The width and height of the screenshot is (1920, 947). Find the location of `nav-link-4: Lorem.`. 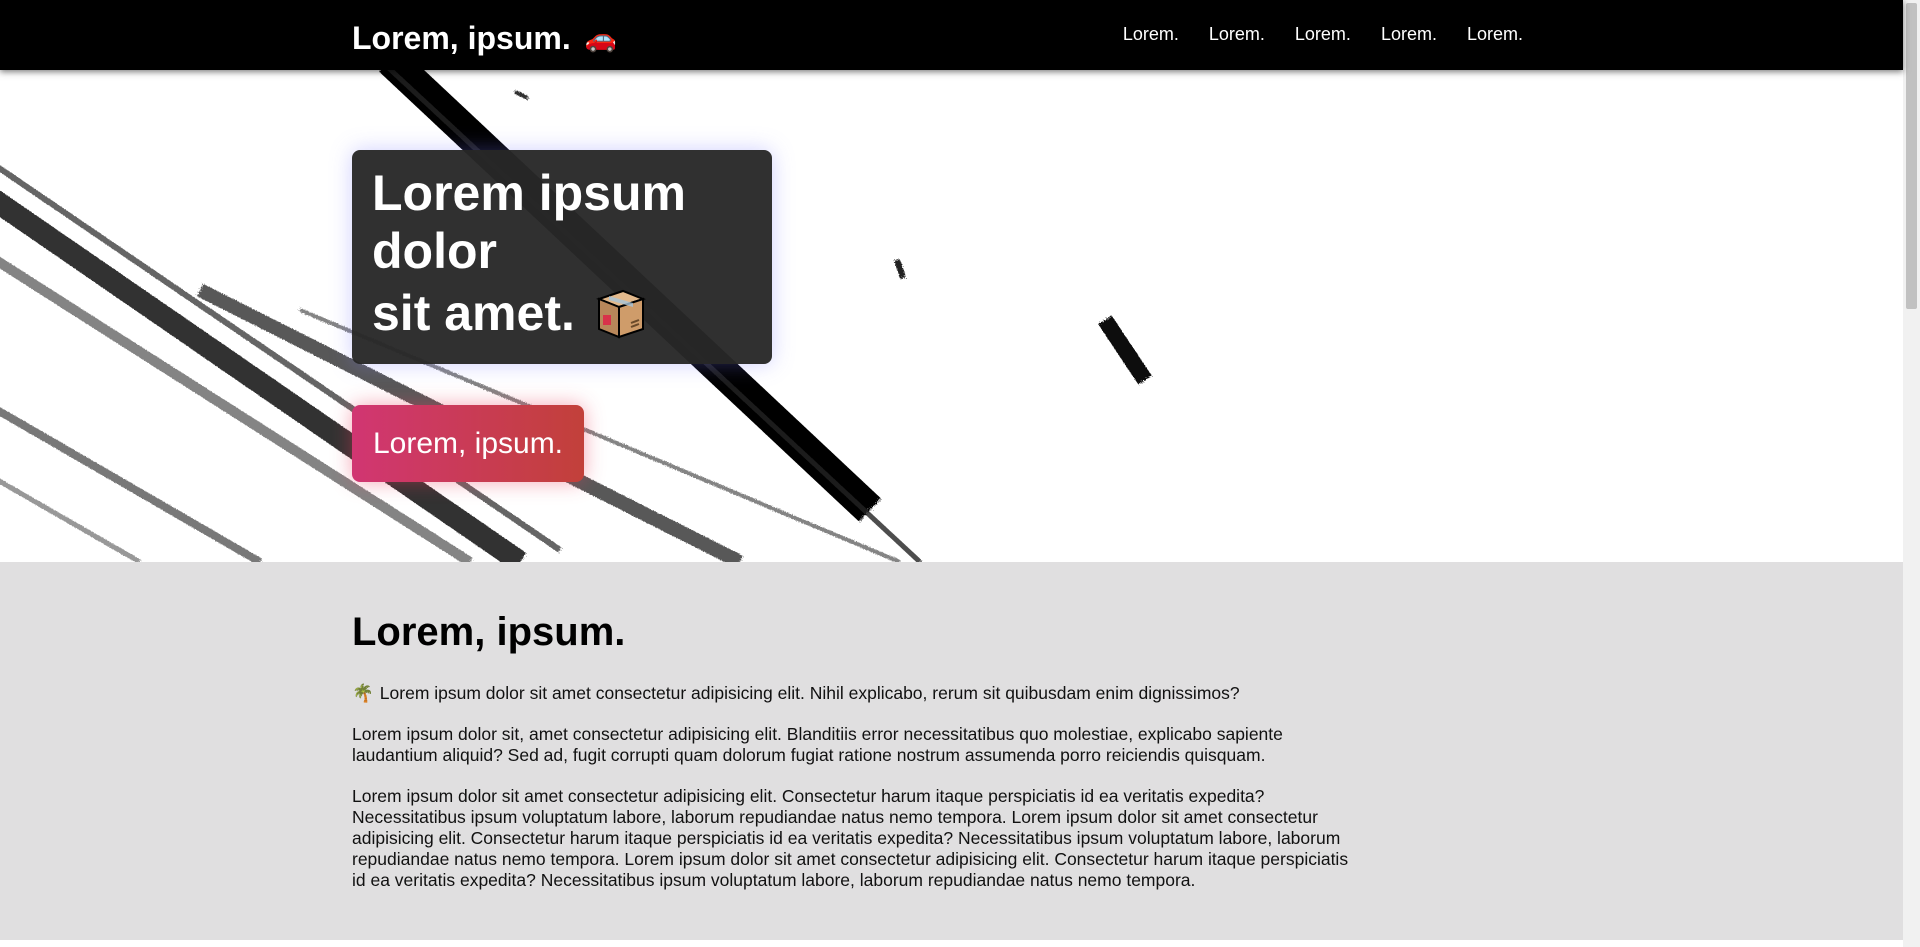

nav-link-4: Lorem. is located at coordinates (1409, 34).